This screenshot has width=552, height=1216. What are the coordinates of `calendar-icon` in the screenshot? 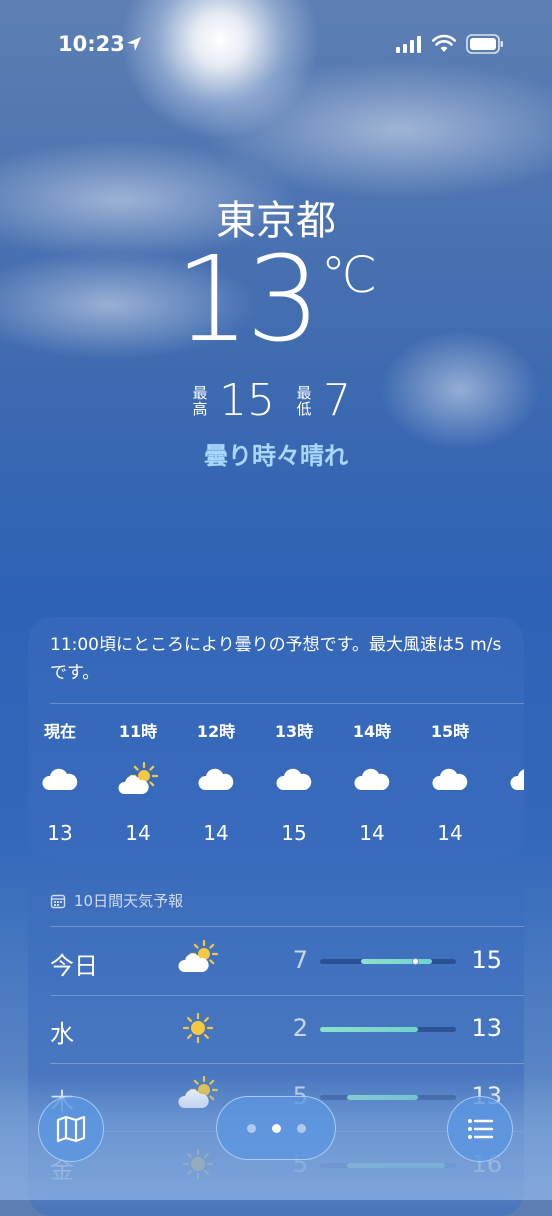 It's located at (58, 901).